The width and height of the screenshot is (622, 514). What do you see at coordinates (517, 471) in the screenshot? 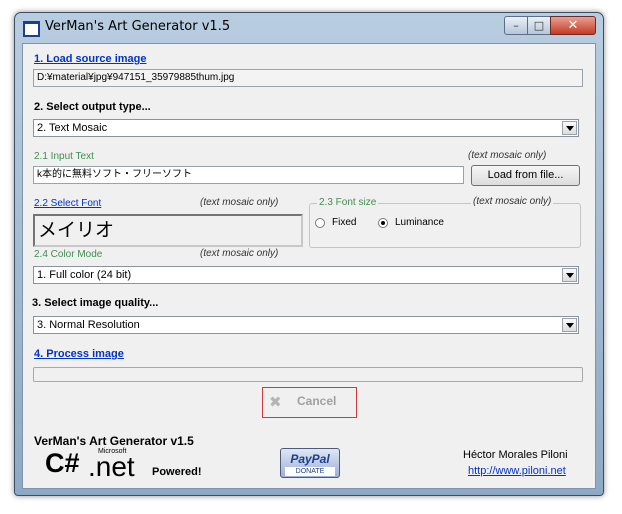
I see `author-website-link: http://www.piloni.net` at bounding box center [517, 471].